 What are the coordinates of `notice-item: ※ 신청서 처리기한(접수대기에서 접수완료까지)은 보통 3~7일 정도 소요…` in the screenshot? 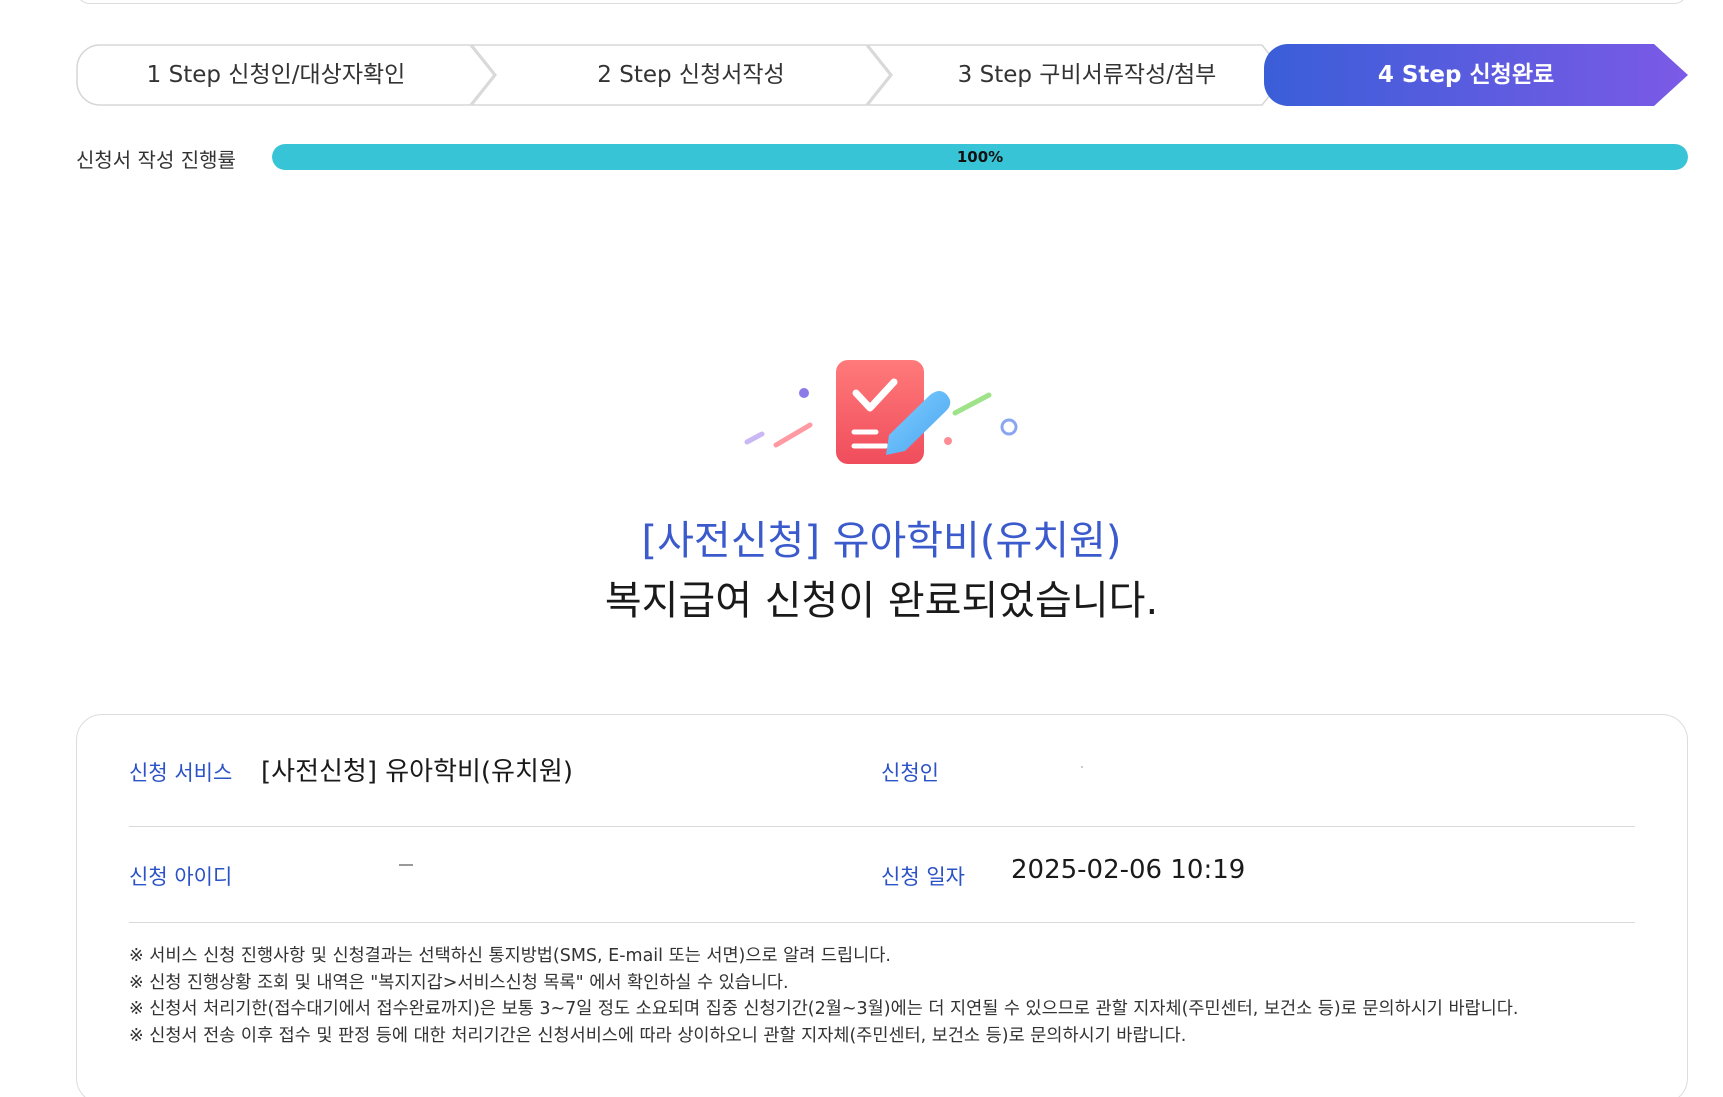 It's located at (824, 1009).